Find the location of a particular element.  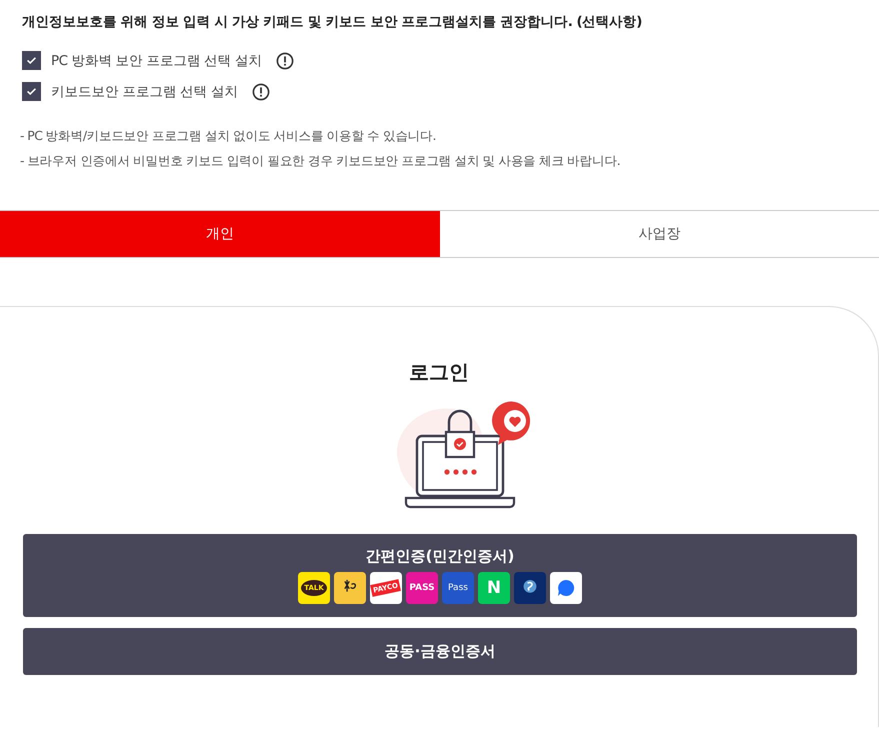

option-label: PC 방화벽 보안 프로그램 선택 설치 is located at coordinates (156, 61).